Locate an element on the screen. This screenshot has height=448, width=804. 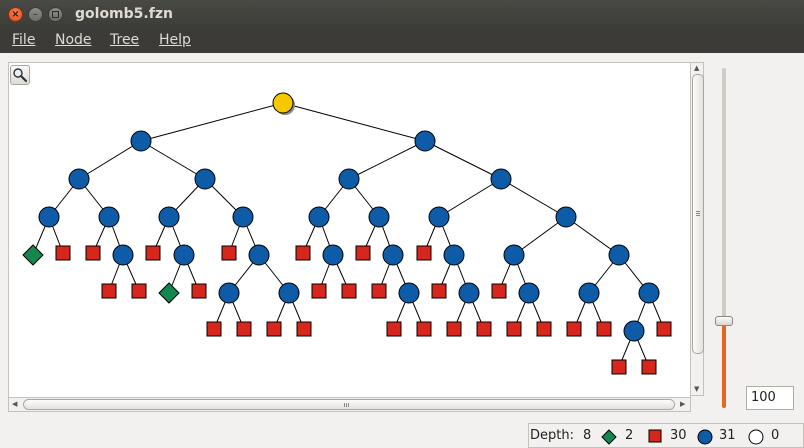
open-count: 0 is located at coordinates (775, 435).